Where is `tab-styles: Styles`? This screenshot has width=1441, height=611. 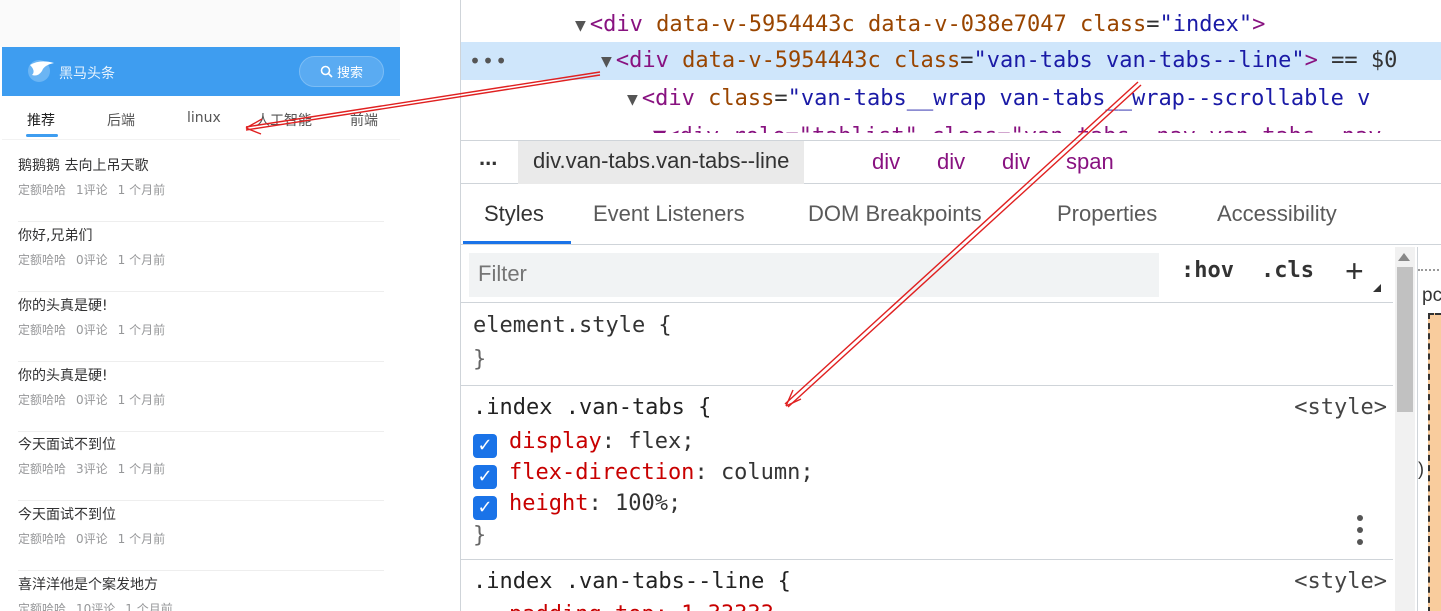 tab-styles: Styles is located at coordinates (514, 214).